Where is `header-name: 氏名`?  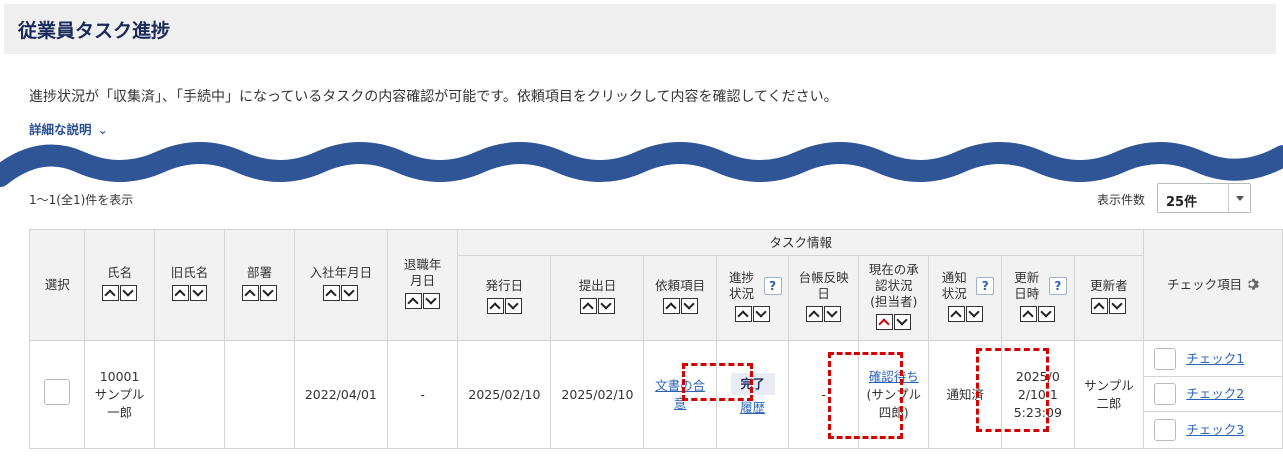
header-name: 氏名 is located at coordinates (119, 285).